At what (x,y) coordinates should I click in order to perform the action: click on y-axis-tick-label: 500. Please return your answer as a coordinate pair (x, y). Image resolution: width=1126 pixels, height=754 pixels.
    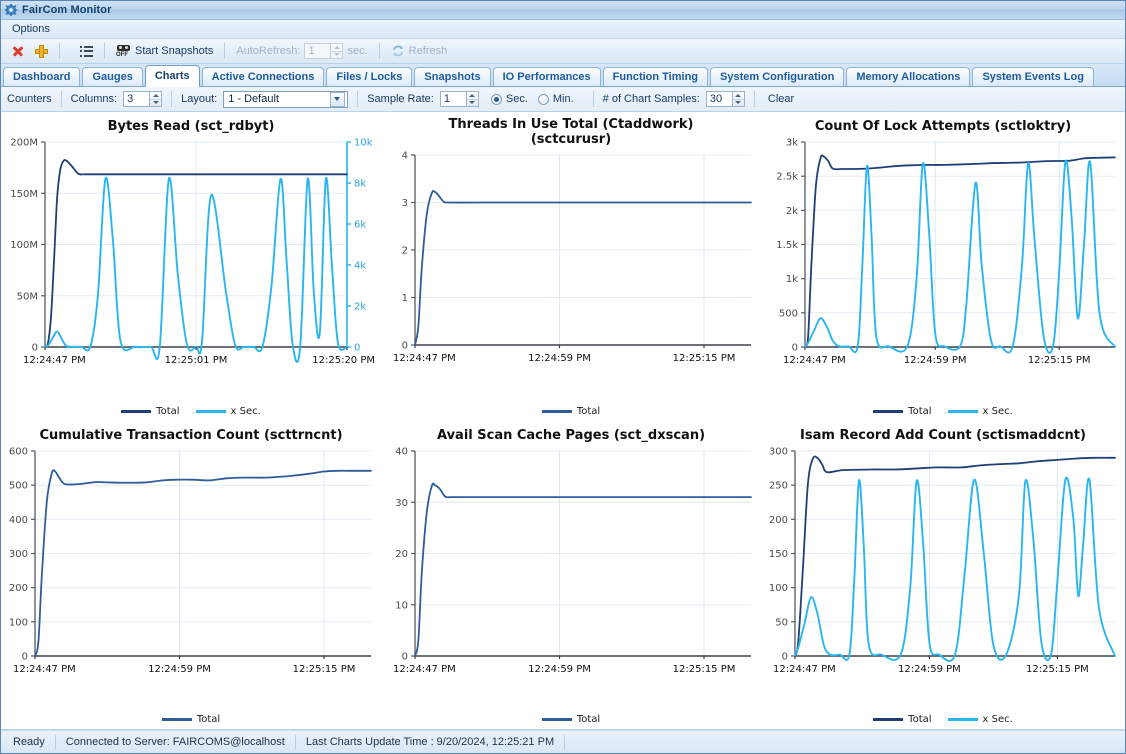
    Looking at the image, I should click on (788, 313).